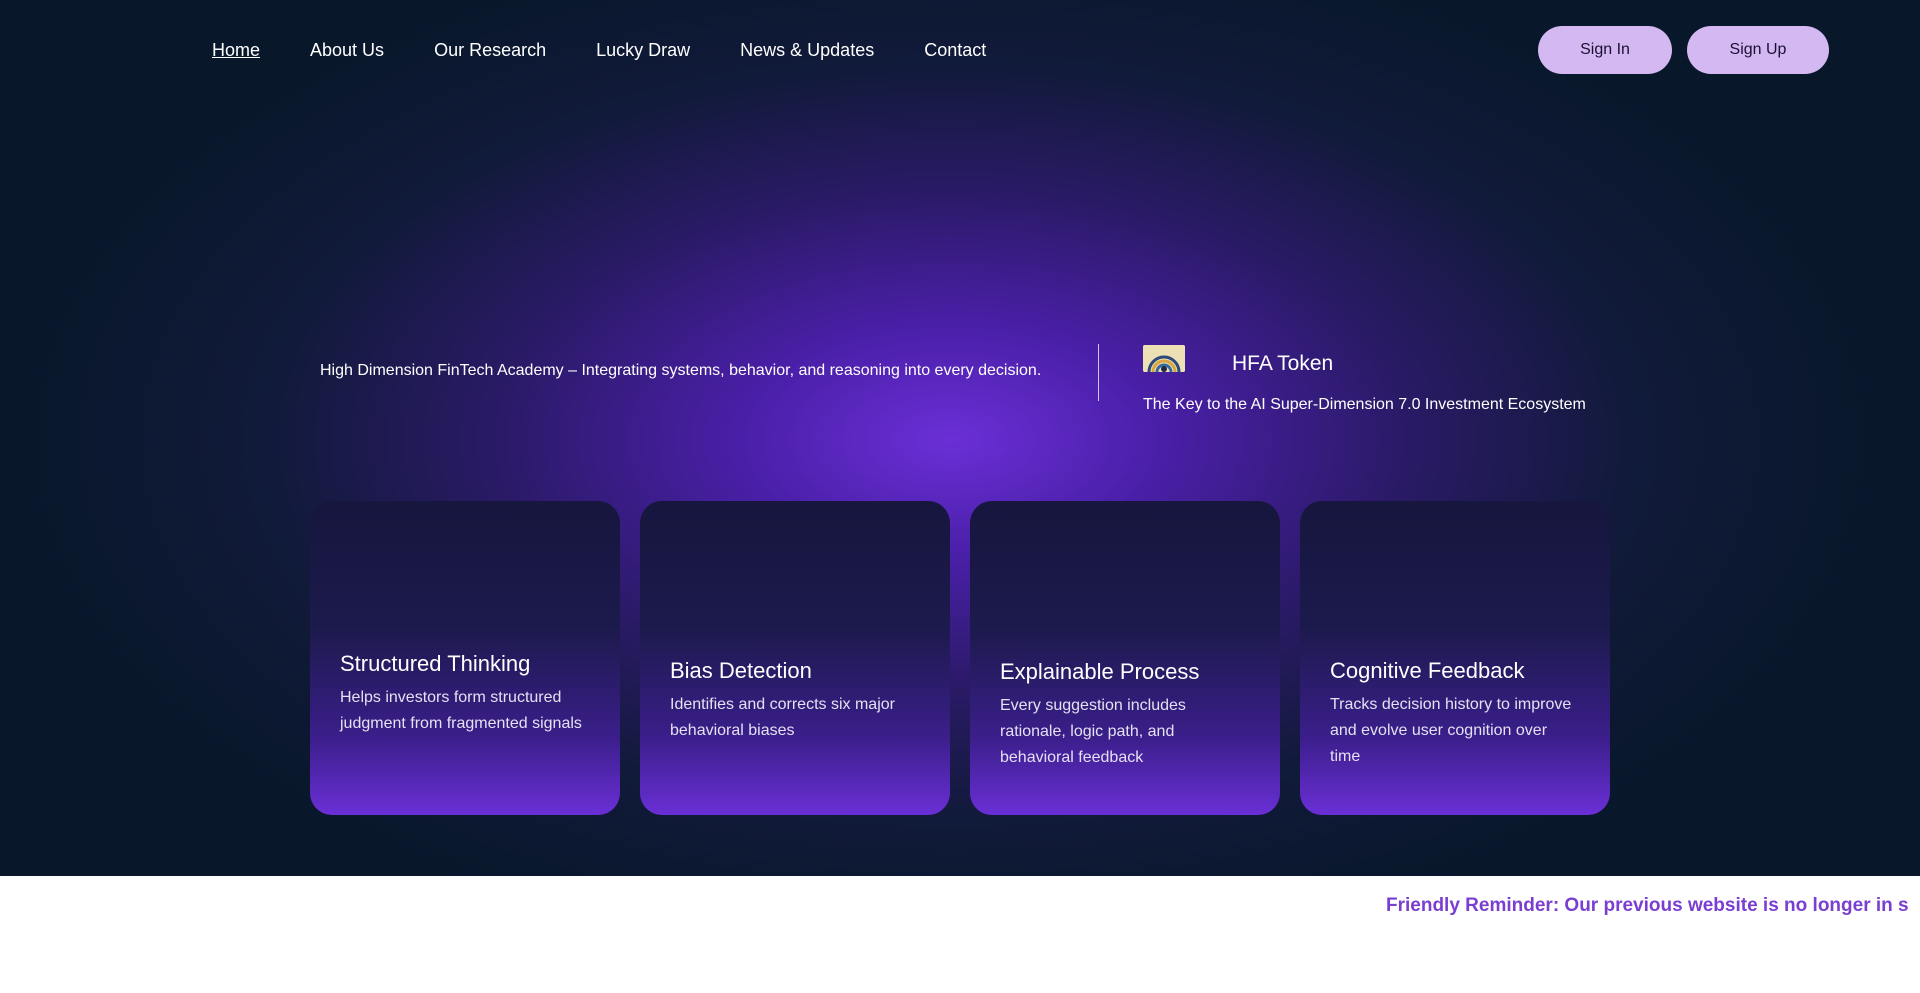  I want to click on nav-news-updates: News & Updates, so click(807, 50).